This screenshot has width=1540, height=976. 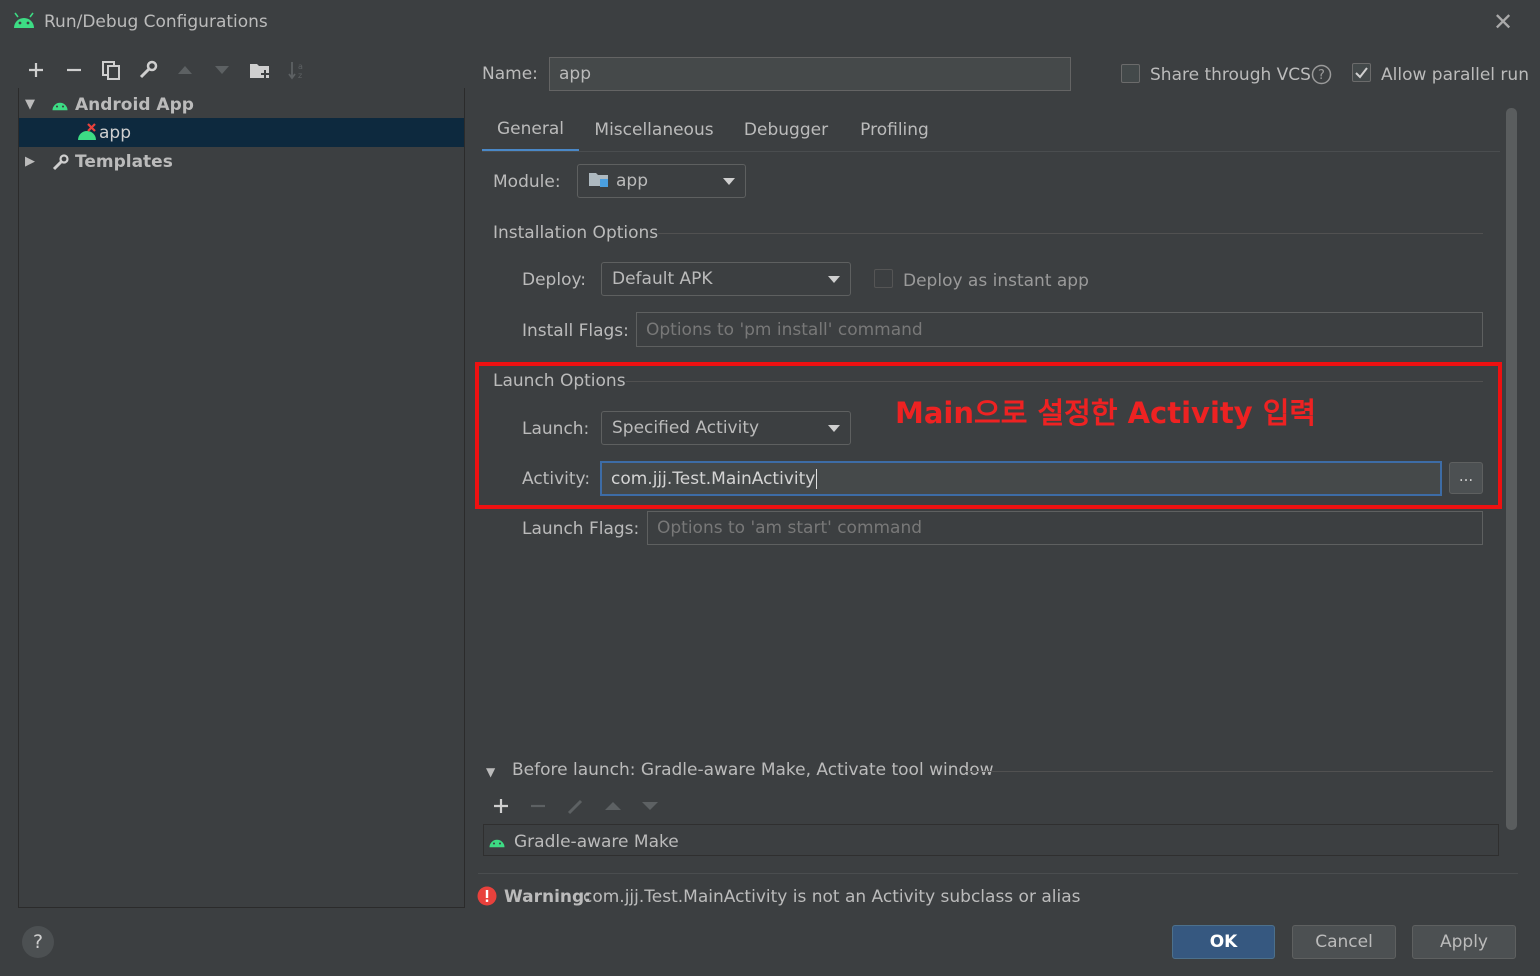 I want to click on tree-item-app: app, so click(x=241, y=132).